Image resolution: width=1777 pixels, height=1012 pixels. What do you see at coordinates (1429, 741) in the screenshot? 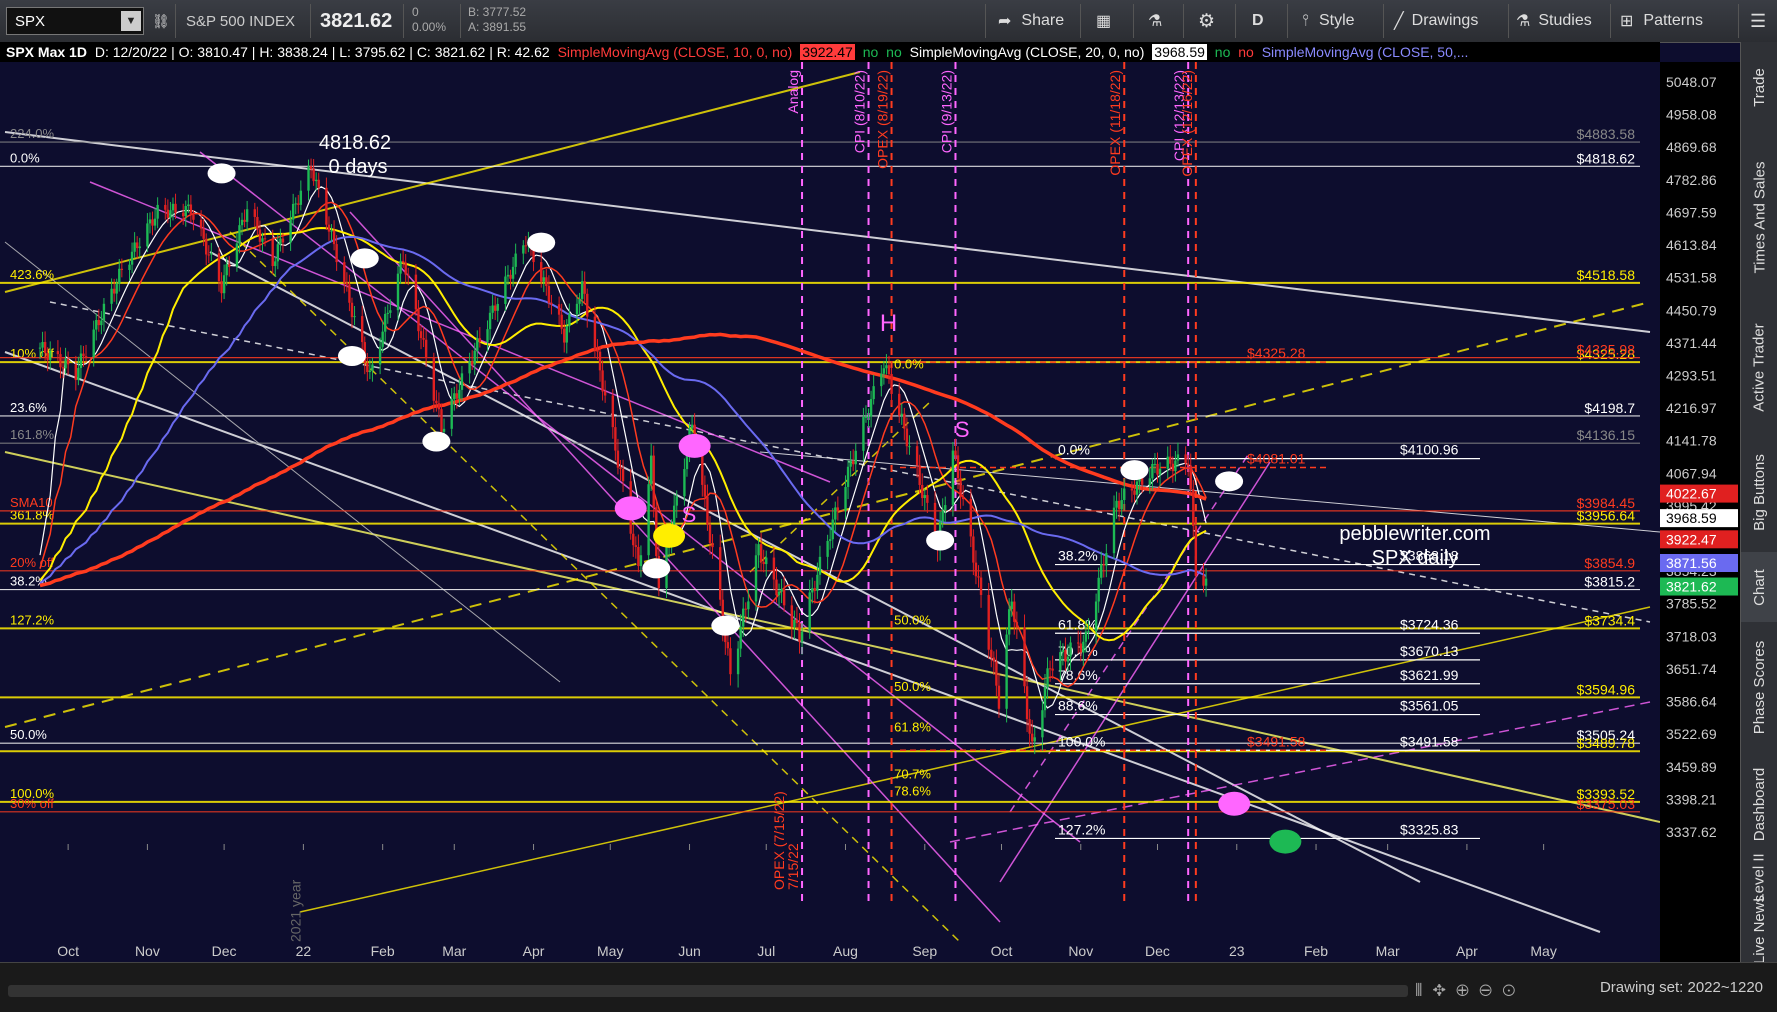
I see `mid-level-label-6: $3491.58` at bounding box center [1429, 741].